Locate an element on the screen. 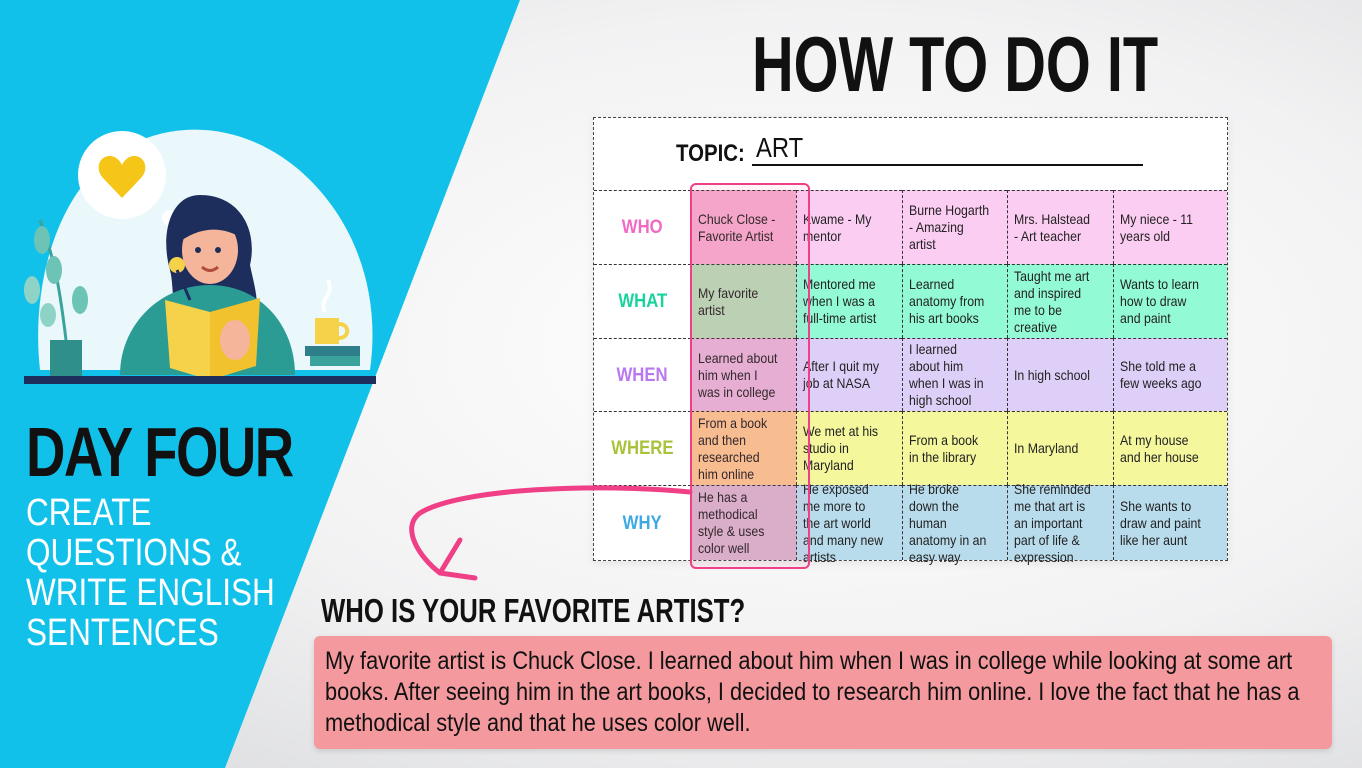  chart-cell: Burne Hogarth - Amazing artist is located at coordinates (954, 227).